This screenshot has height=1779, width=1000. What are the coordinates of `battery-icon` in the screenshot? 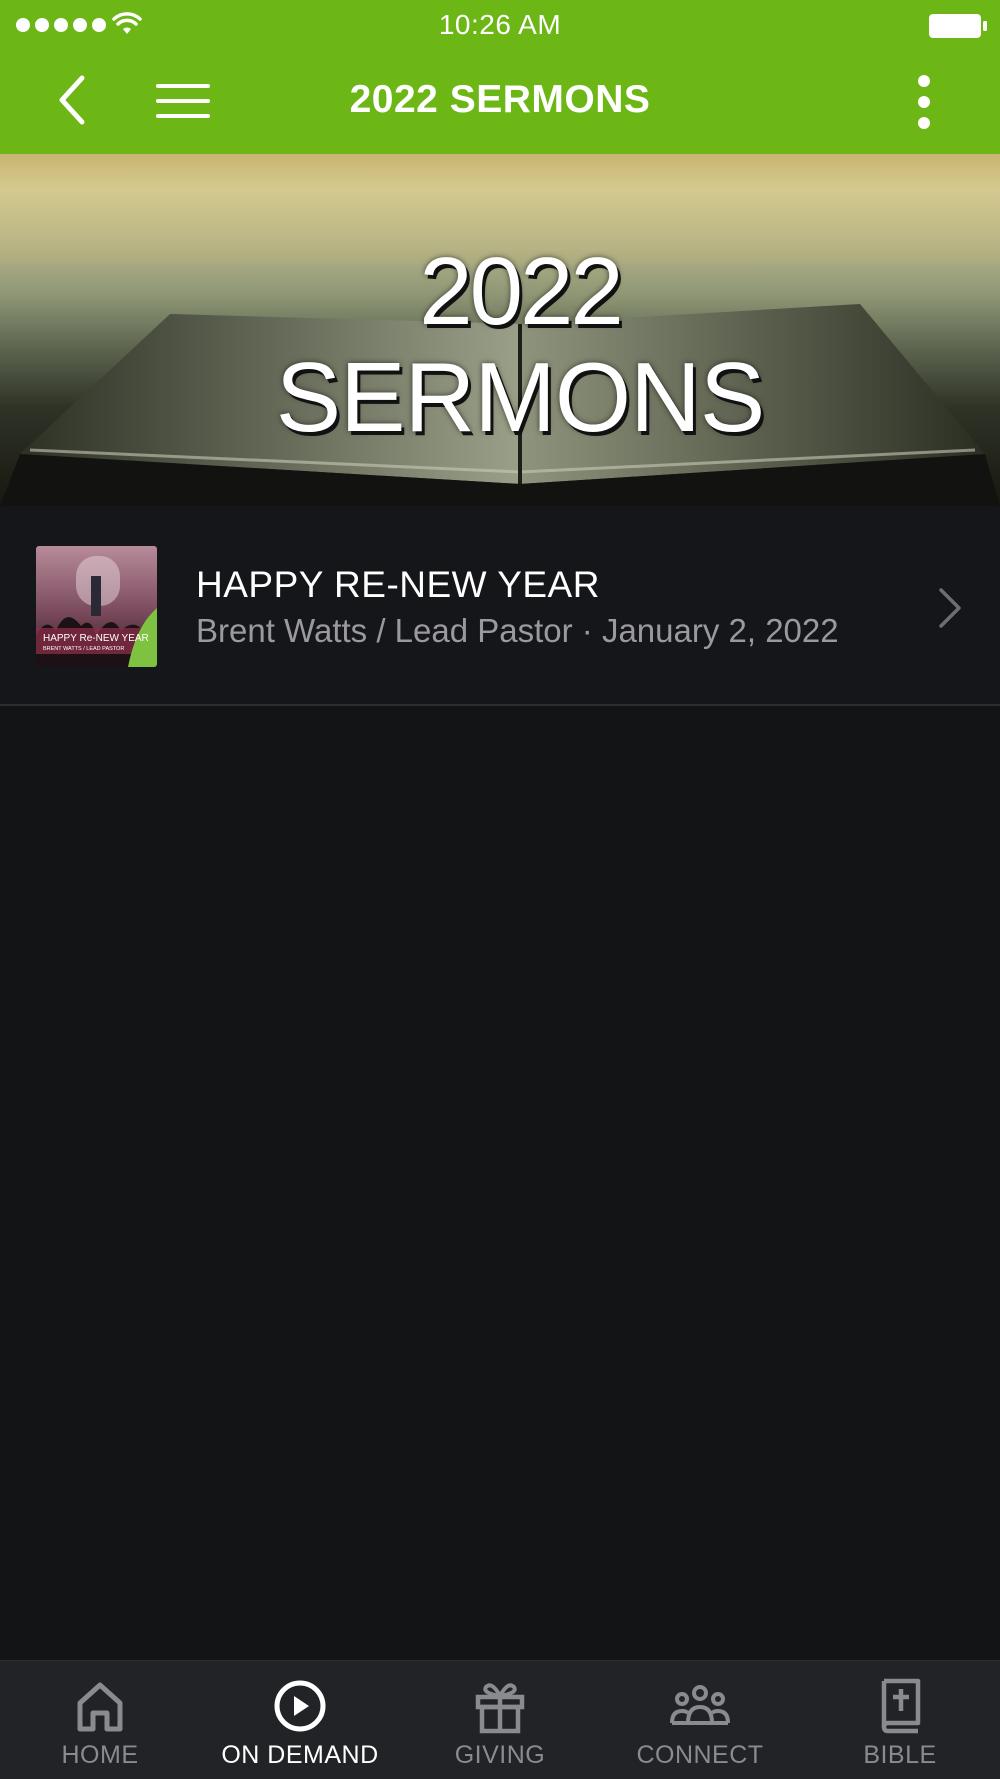 It's located at (958, 26).